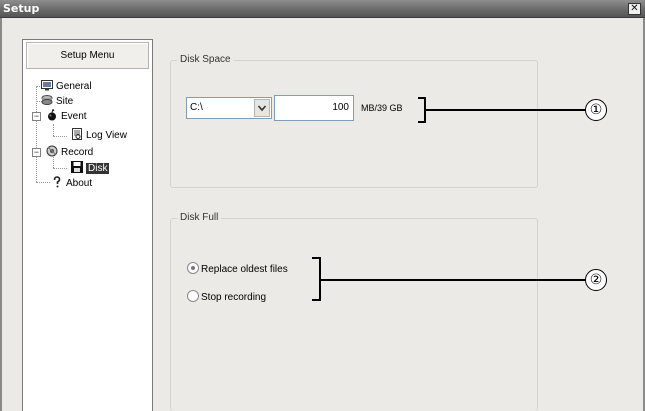 The image size is (645, 411). I want to click on setup-menu-header: Setup Menu, so click(87, 55).